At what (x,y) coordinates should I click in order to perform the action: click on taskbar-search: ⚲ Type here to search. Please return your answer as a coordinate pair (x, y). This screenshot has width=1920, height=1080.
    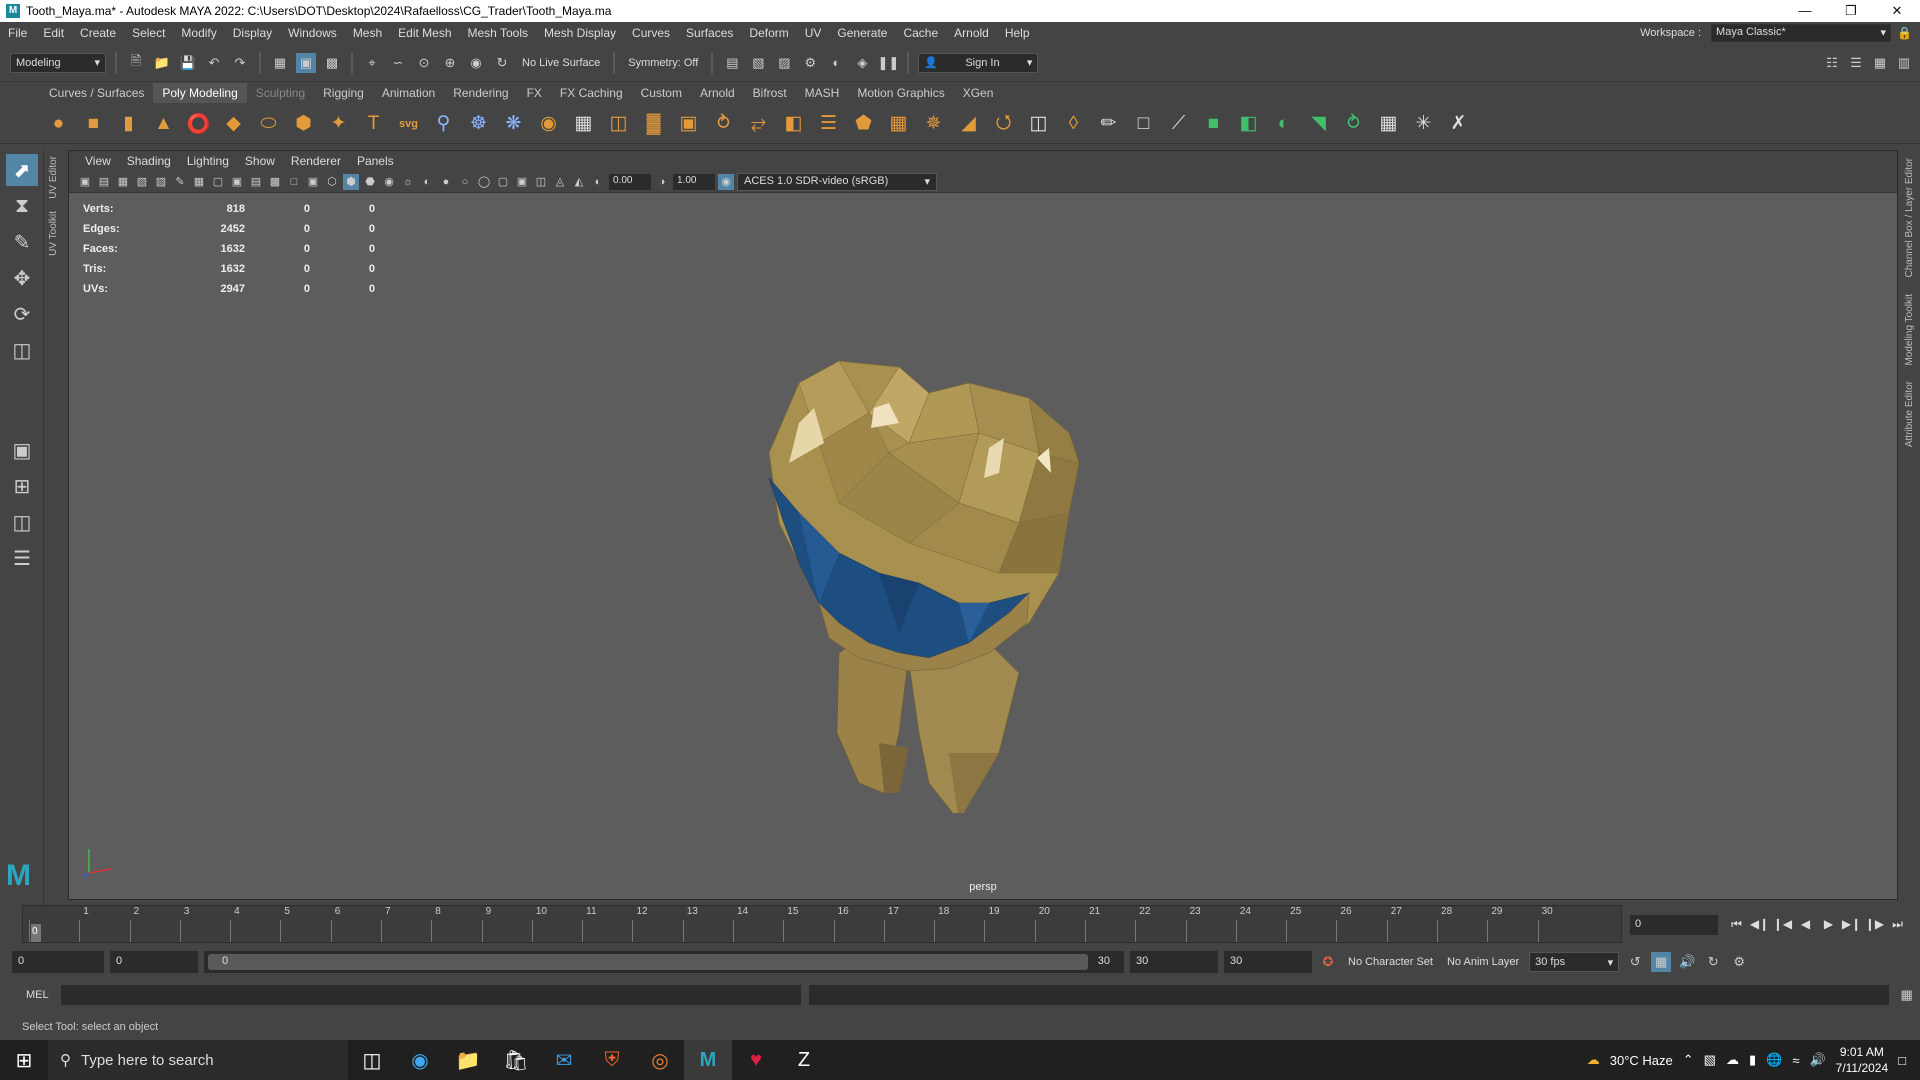
    Looking at the image, I should click on (198, 1060).